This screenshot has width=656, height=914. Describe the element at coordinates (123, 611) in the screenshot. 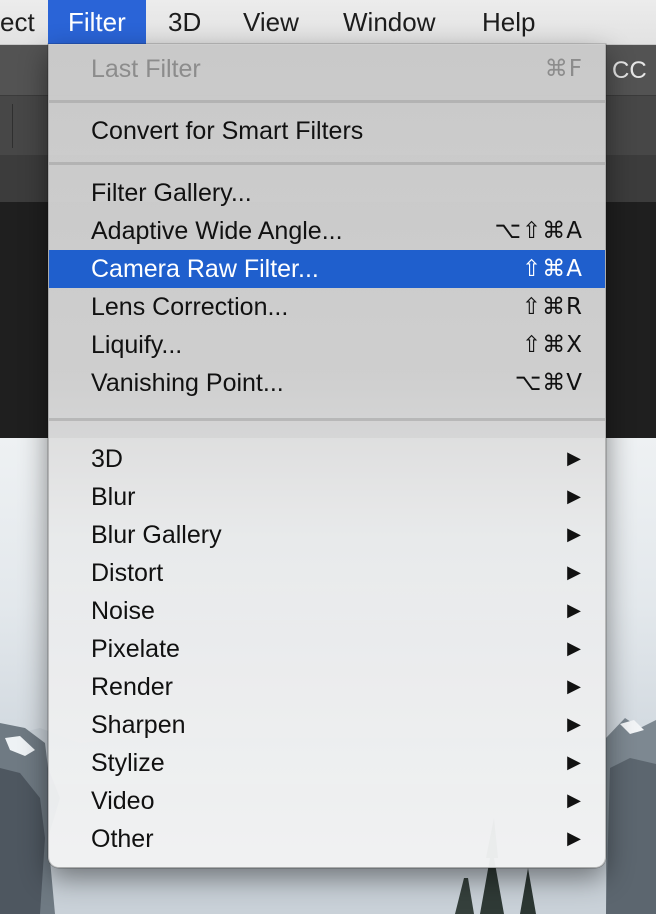

I see `menu-item-label: Noise` at that location.